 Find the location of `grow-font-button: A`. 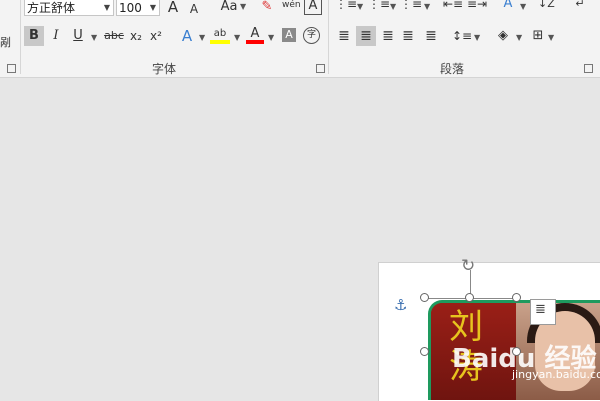

grow-font-button: A is located at coordinates (173, 8).